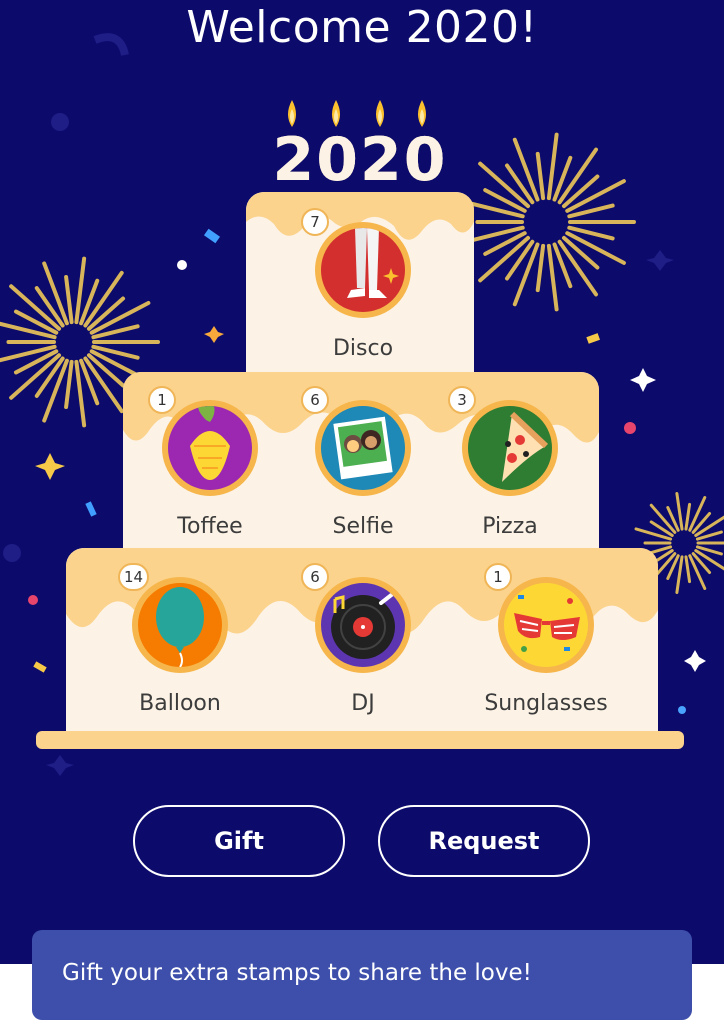 The height and width of the screenshot is (1024, 724). What do you see at coordinates (510, 526) in the screenshot?
I see `stamp-label: Pizza` at bounding box center [510, 526].